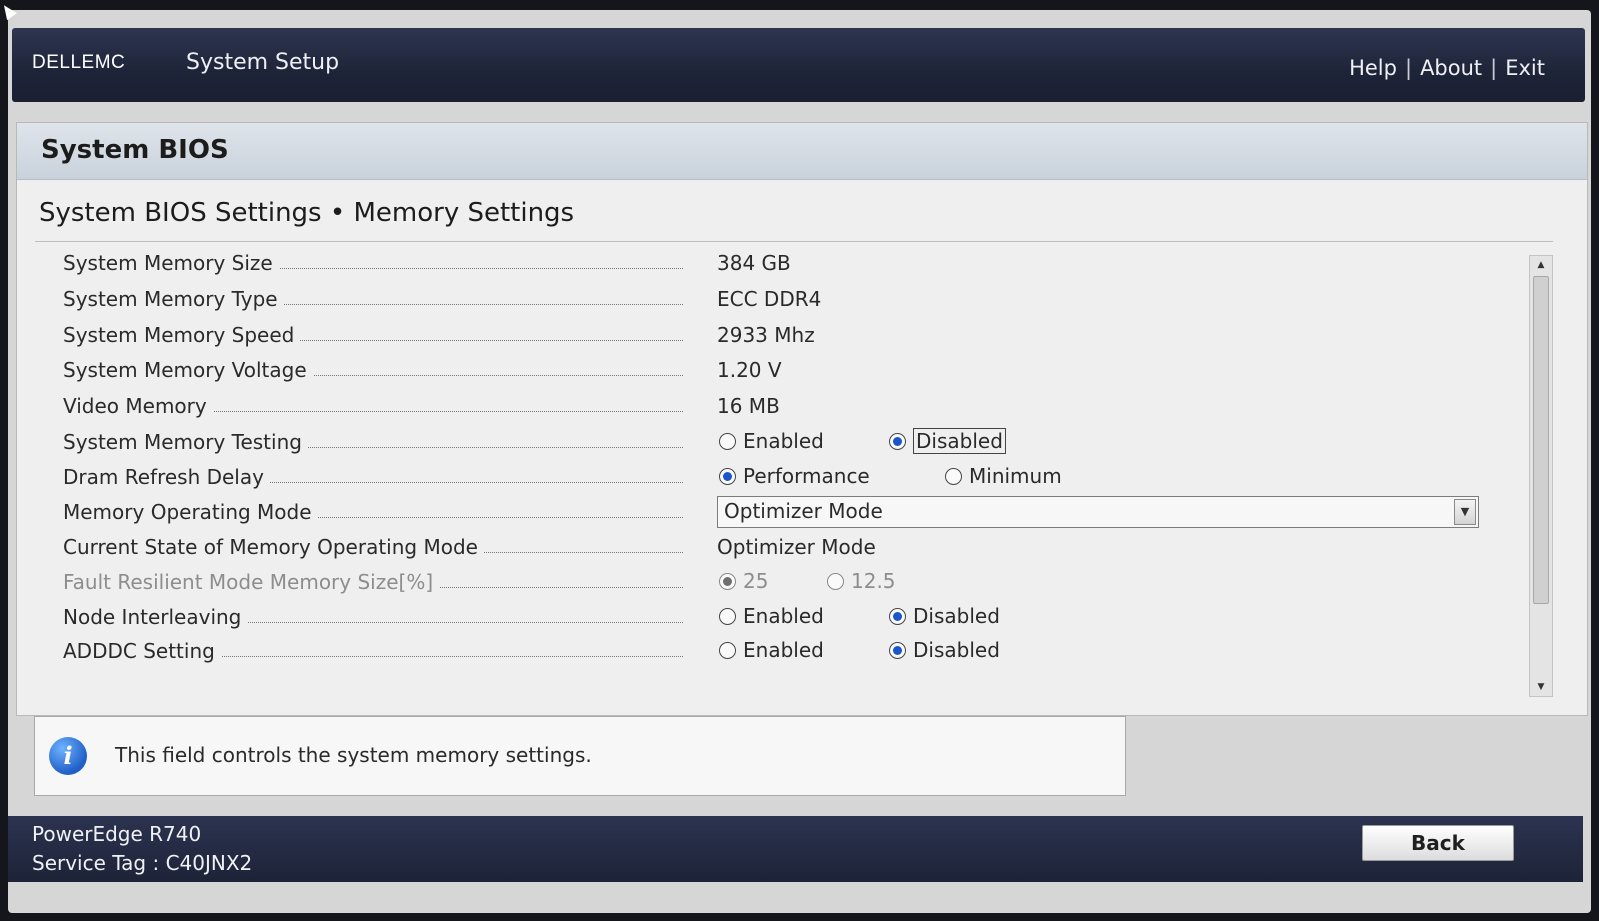 The image size is (1599, 921). I want to click on setting-value: 384 GB, so click(754, 263).